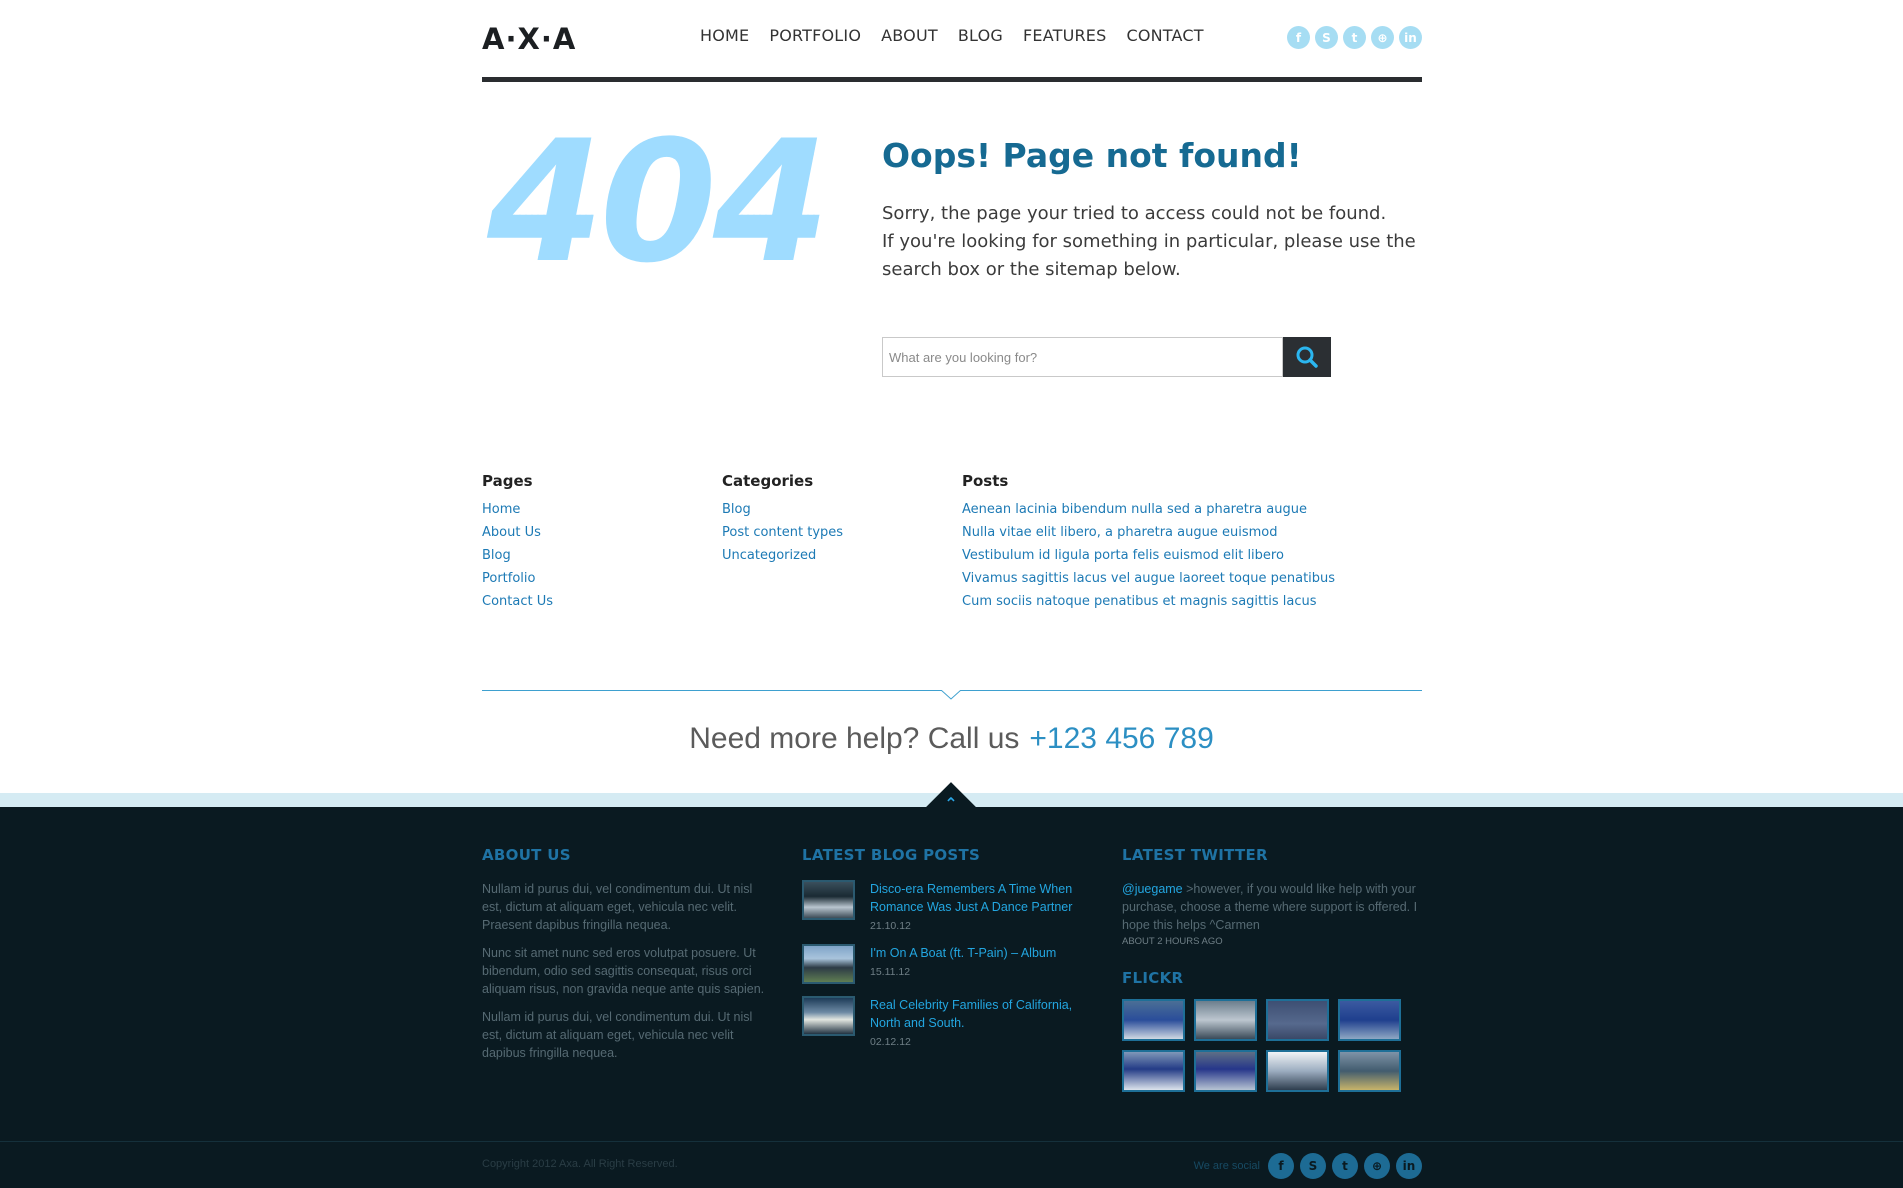 The width and height of the screenshot is (1903, 1188). I want to click on footer-latest-posts-title: LATEST BLOG POSTS, so click(891, 855).